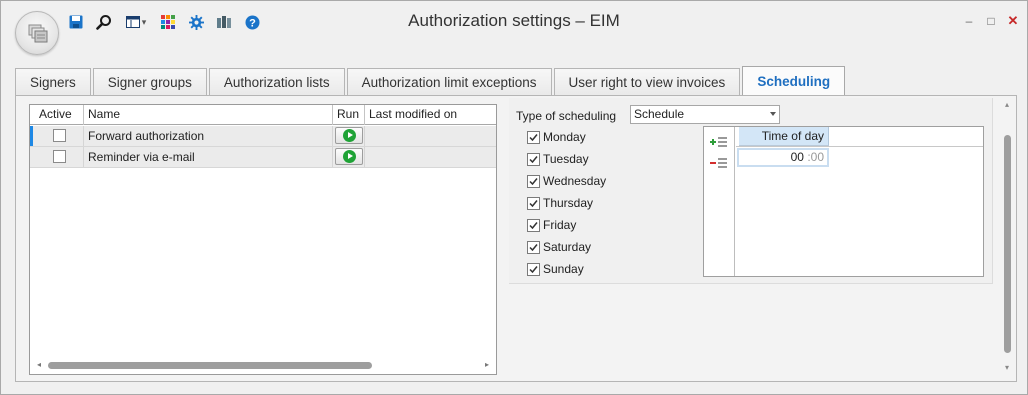 This screenshot has height=395, width=1028. Describe the element at coordinates (843, 201) in the screenshot. I see `time-of-day-grid: Time of day 00 :00` at that location.